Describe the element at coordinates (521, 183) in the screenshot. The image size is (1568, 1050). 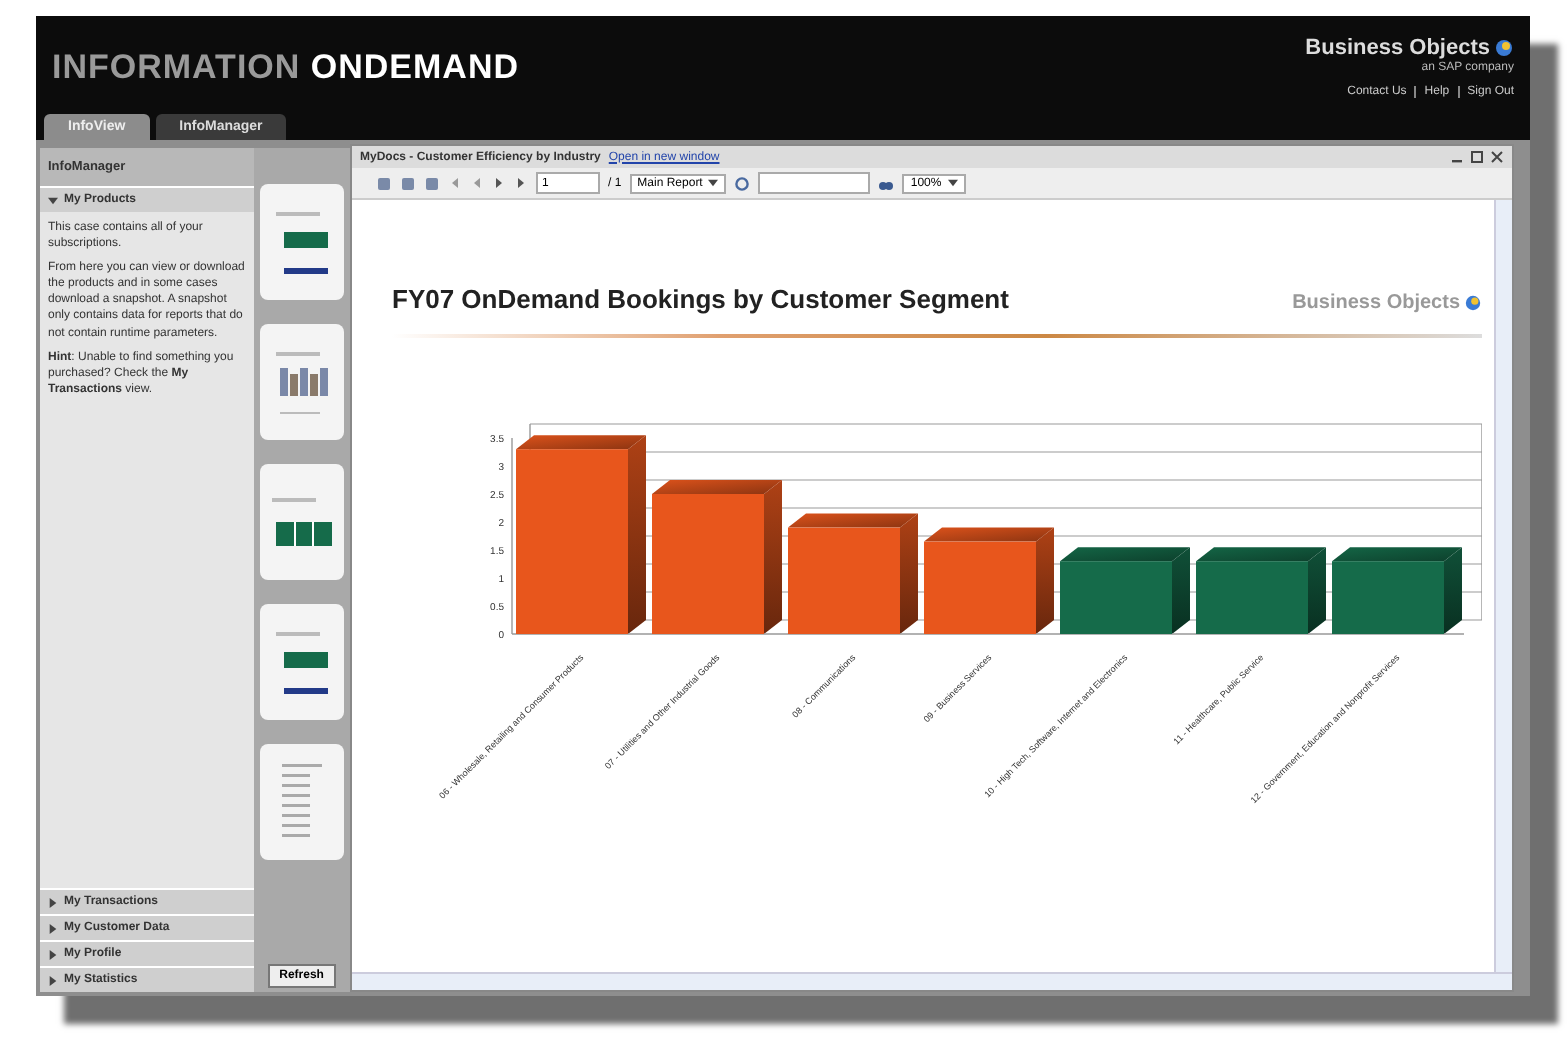
I see `last-page-icon` at that location.